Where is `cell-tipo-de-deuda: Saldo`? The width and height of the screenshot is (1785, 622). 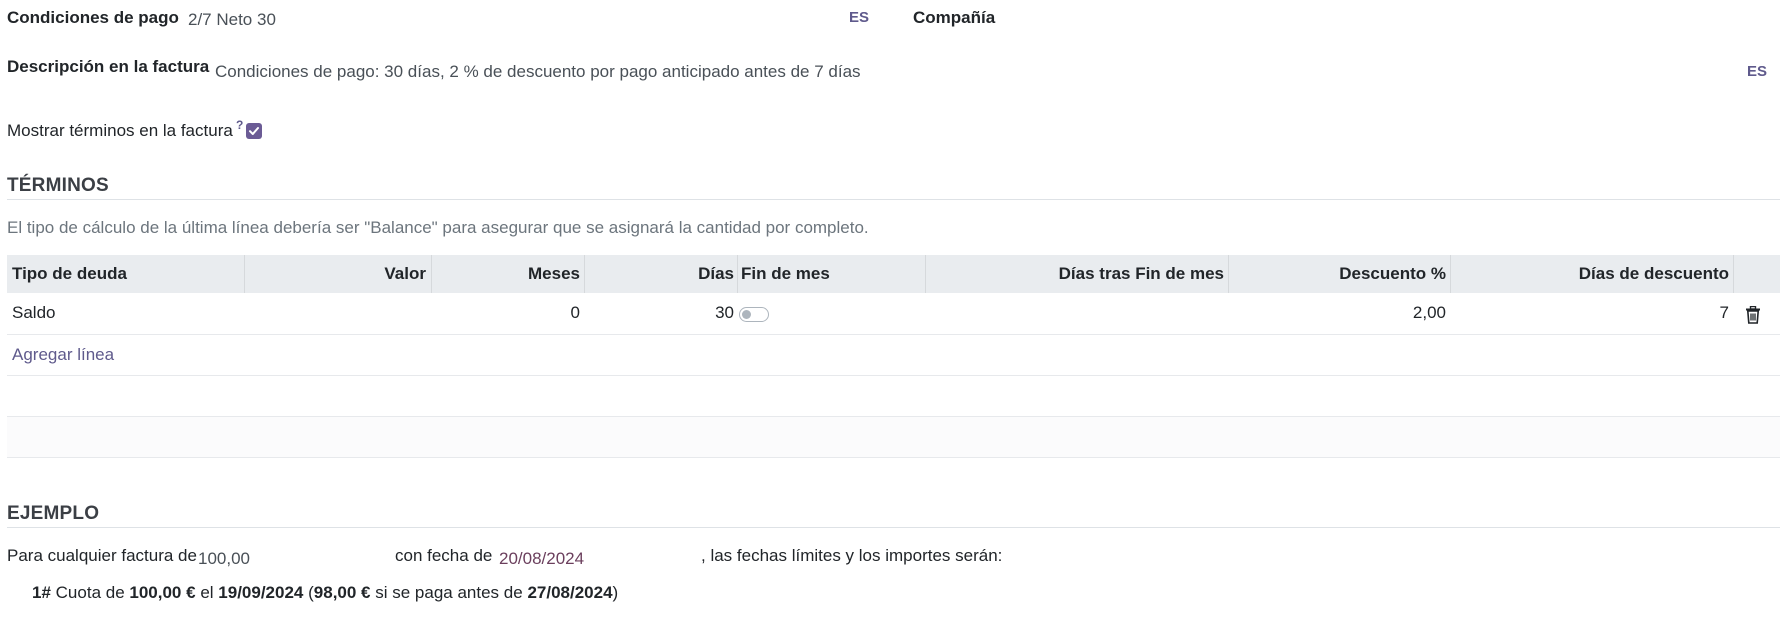 cell-tipo-de-deuda: Saldo is located at coordinates (33, 313).